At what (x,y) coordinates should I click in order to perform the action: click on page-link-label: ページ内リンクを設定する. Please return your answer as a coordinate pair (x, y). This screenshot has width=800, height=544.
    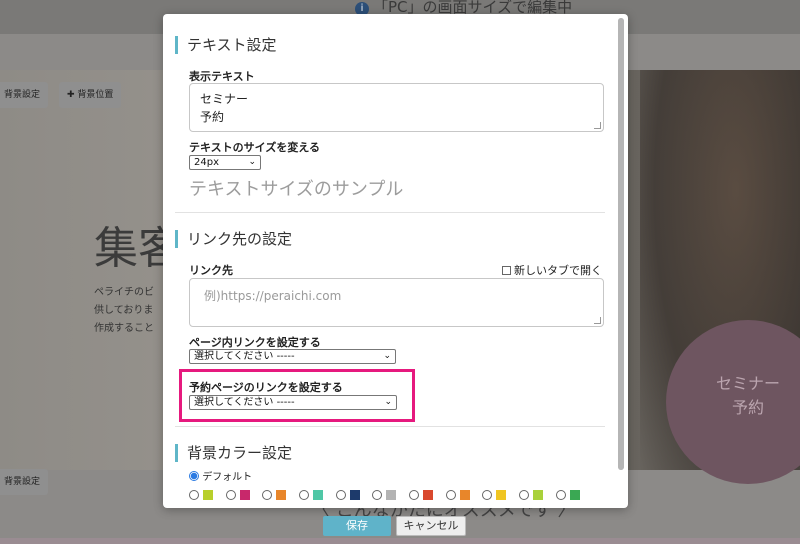
    Looking at the image, I should click on (255, 342).